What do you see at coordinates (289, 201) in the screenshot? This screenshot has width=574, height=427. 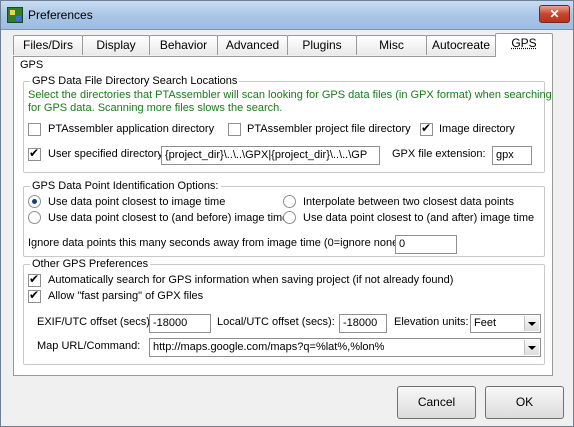 I see `interpolate-radio` at bounding box center [289, 201].